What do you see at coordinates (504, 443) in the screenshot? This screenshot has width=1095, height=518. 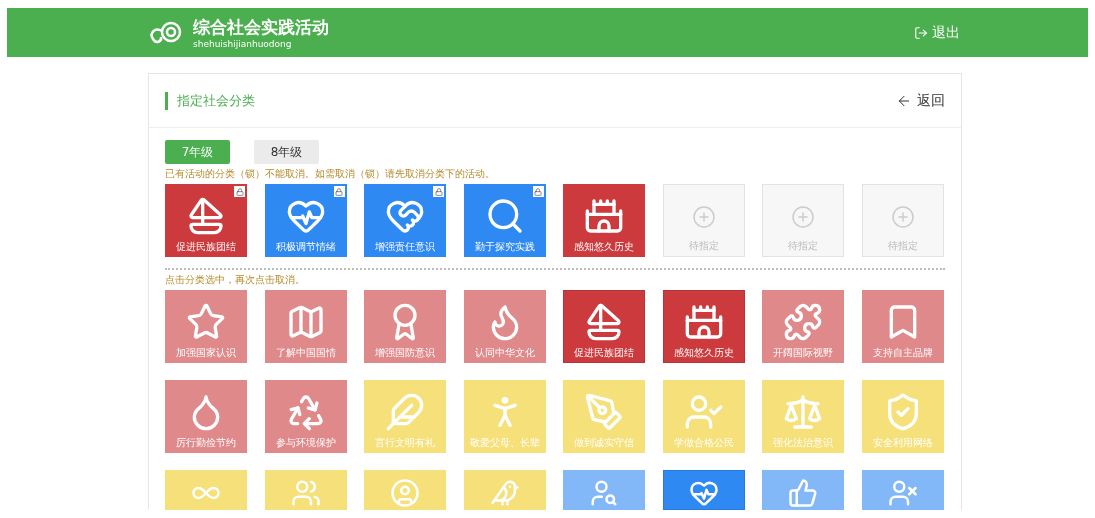 I see `tile-label: 敬爱父母、长辈` at bounding box center [504, 443].